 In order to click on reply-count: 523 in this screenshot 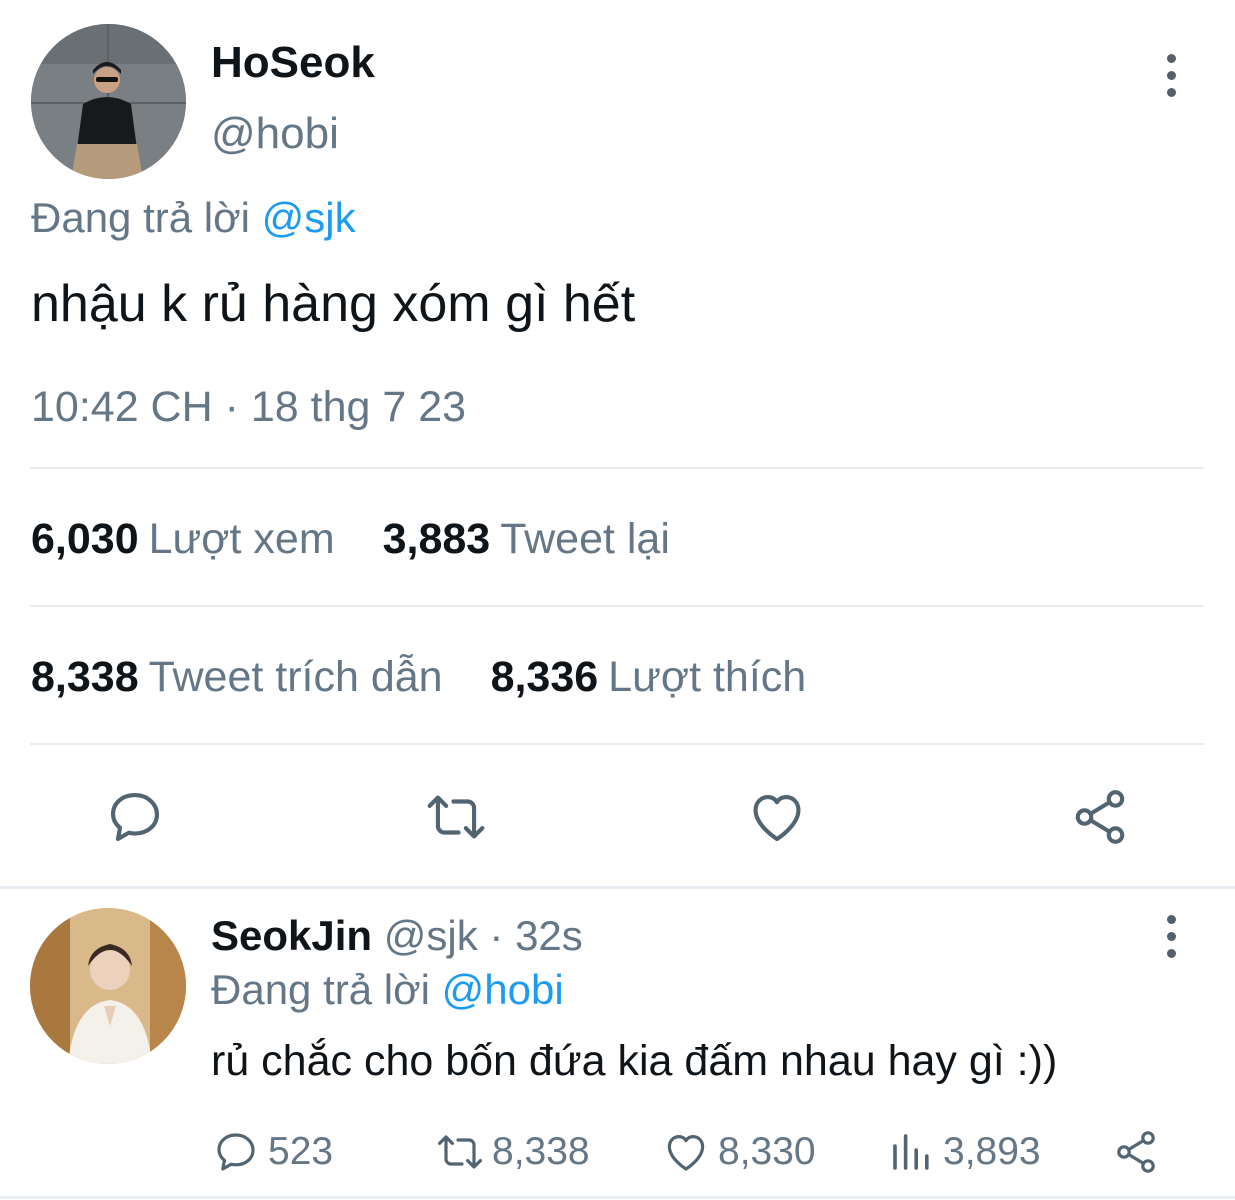, I will do `click(301, 1151)`.